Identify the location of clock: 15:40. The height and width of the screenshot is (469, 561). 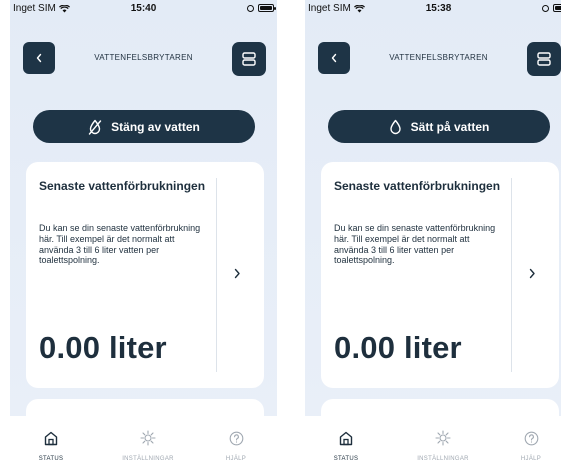
(143, 8).